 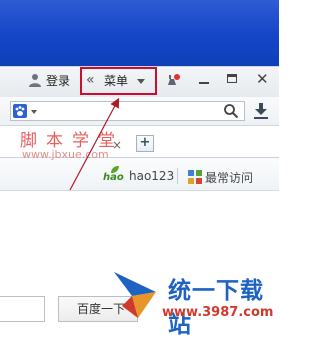 I want to click on bookmark-hao123: hao123, so click(x=151, y=176).